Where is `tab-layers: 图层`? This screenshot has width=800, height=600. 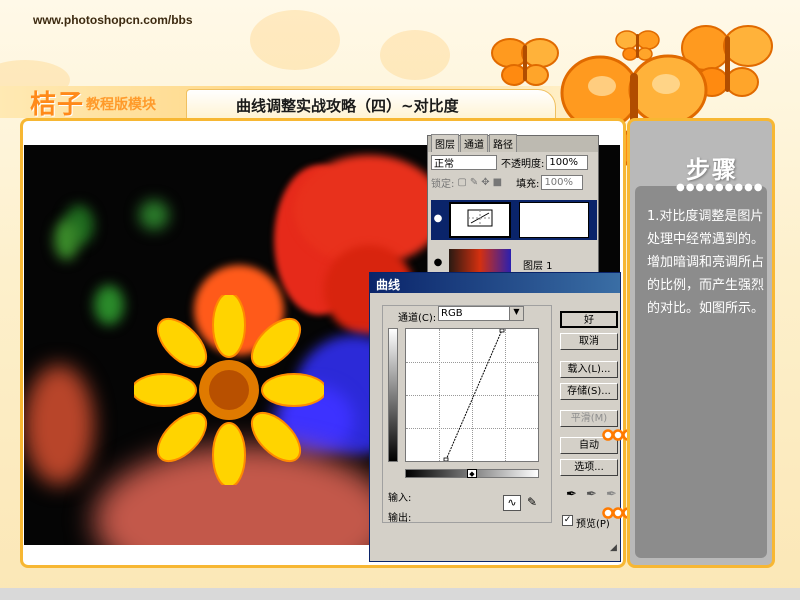
tab-layers: 图层 is located at coordinates (445, 143).